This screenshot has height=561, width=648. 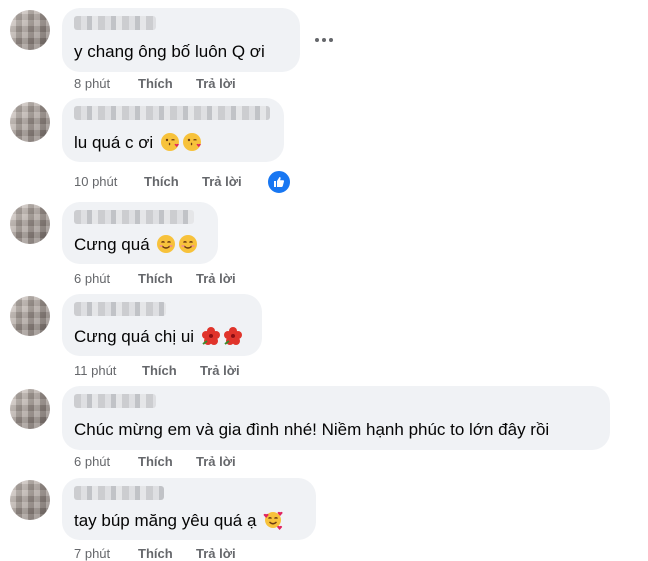 I want to click on timestamp: 11 phút, so click(x=95, y=370).